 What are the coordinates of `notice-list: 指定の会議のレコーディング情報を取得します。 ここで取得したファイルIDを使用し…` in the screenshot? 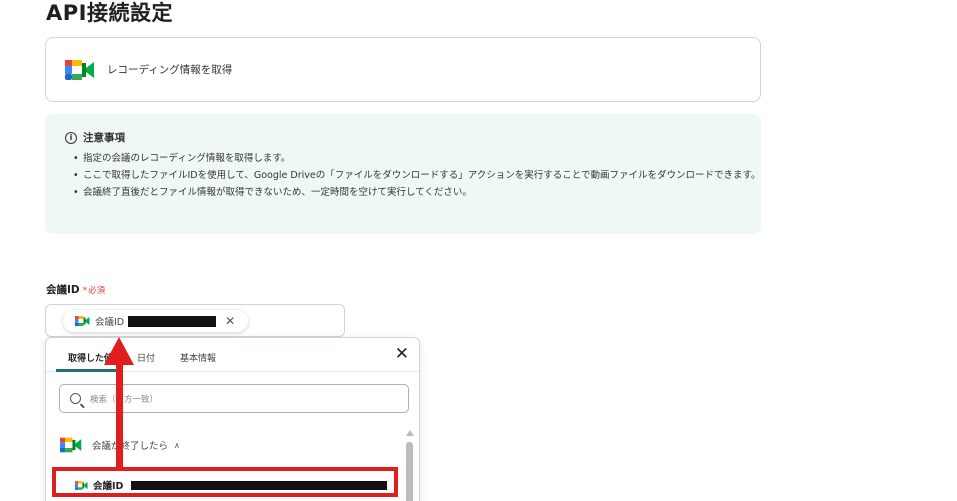 It's located at (413, 175).